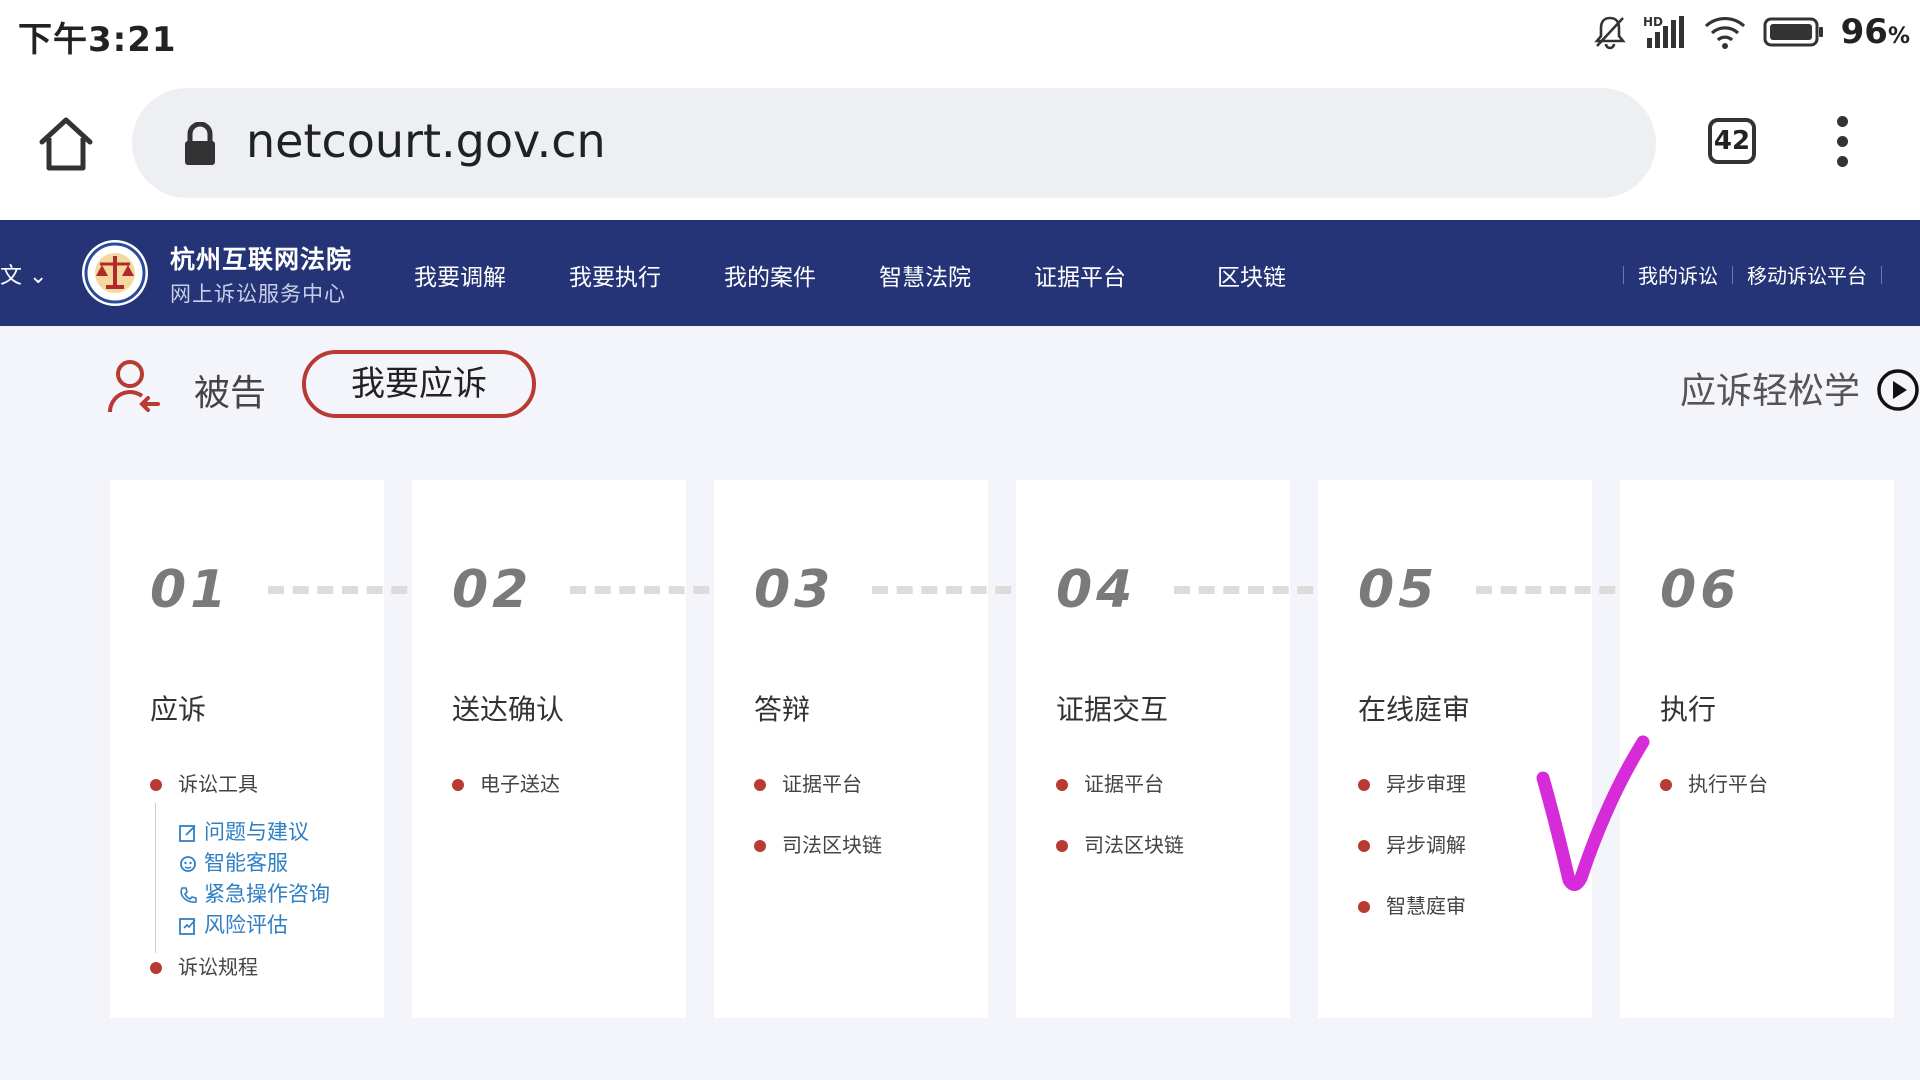  I want to click on battery-percent: 96%, so click(1875, 32).